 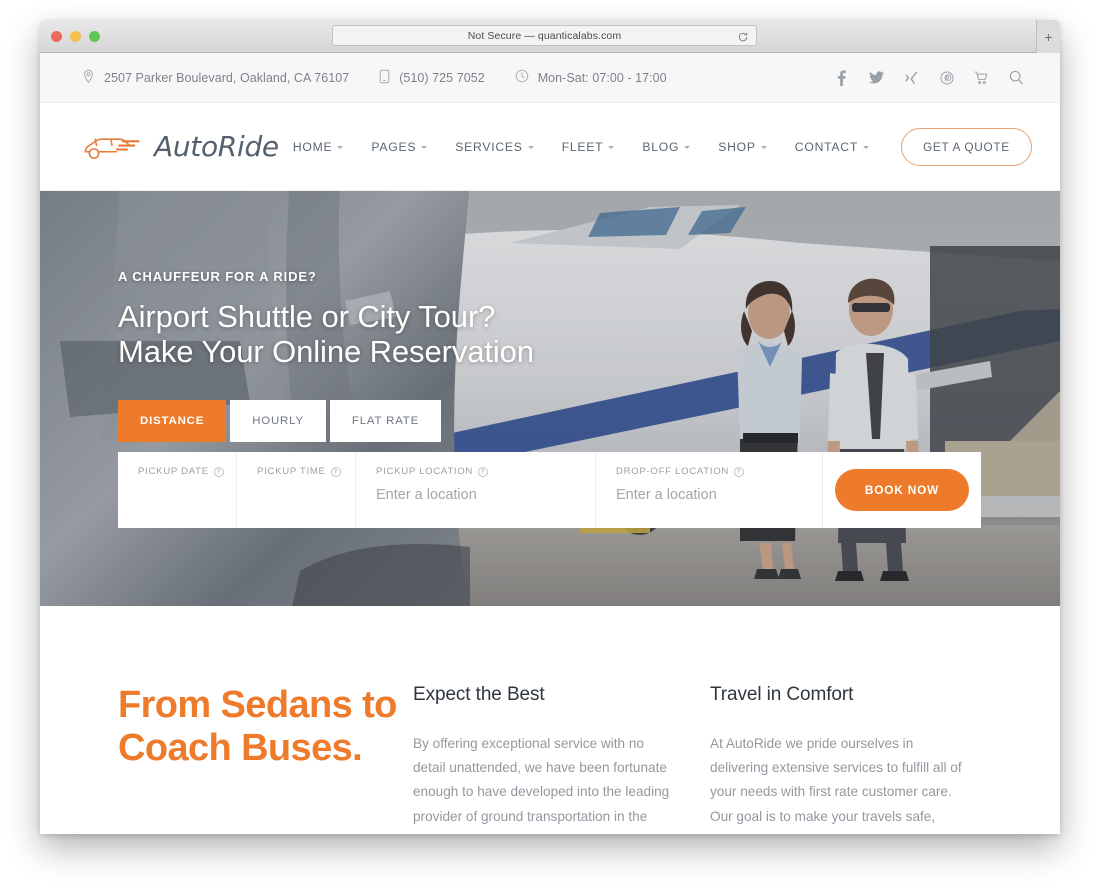 I want to click on hero-title-line-2: Make Your Online Reservation, so click(x=326, y=351).